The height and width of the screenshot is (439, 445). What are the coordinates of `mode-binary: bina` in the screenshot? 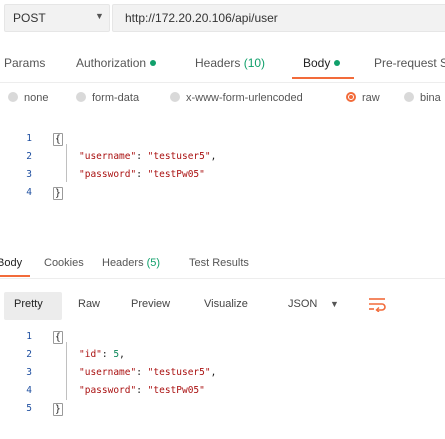 It's located at (422, 98).